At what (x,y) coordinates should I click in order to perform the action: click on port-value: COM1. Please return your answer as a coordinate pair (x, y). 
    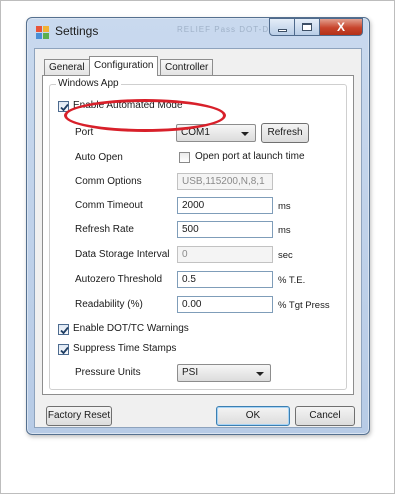
    Looking at the image, I should click on (195, 132).